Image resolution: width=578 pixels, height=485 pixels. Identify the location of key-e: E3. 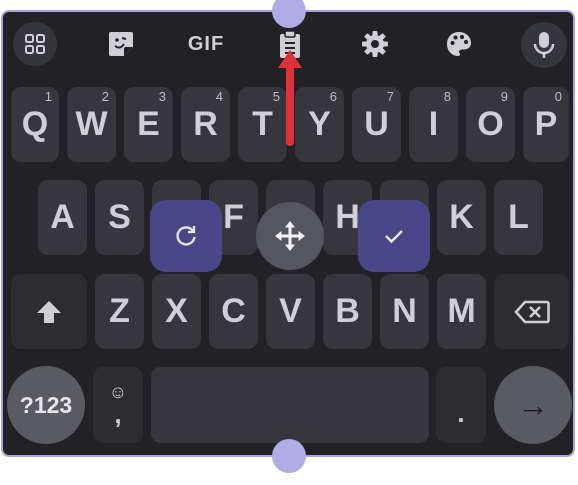
(148, 124).